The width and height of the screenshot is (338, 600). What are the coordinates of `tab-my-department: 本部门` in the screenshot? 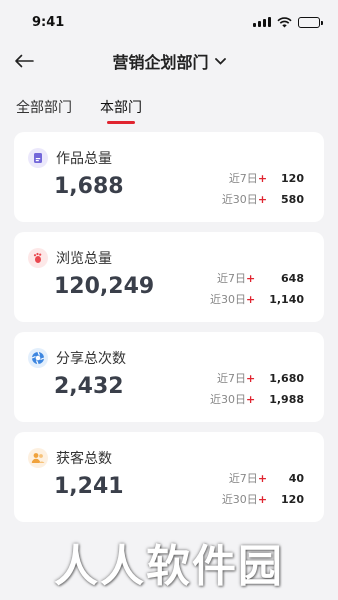 It's located at (121, 107).